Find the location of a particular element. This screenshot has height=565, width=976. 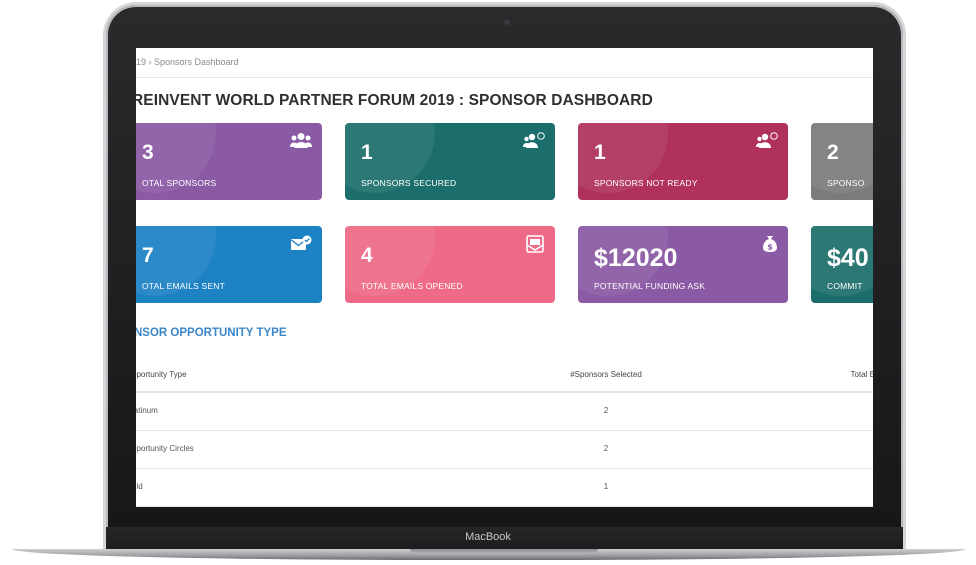

table-row: pportunity Circles 2 ‘ is located at coordinates (504, 450).